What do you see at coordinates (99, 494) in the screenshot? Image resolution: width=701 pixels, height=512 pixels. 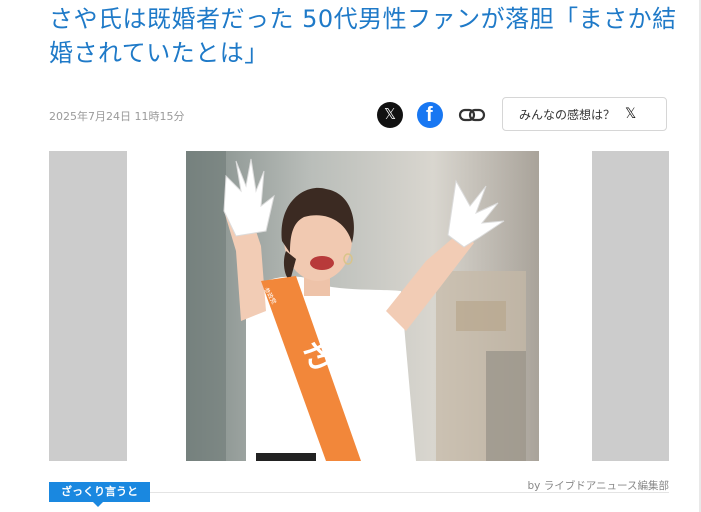 I see `summary-tag: ざっくり言うと` at bounding box center [99, 494].